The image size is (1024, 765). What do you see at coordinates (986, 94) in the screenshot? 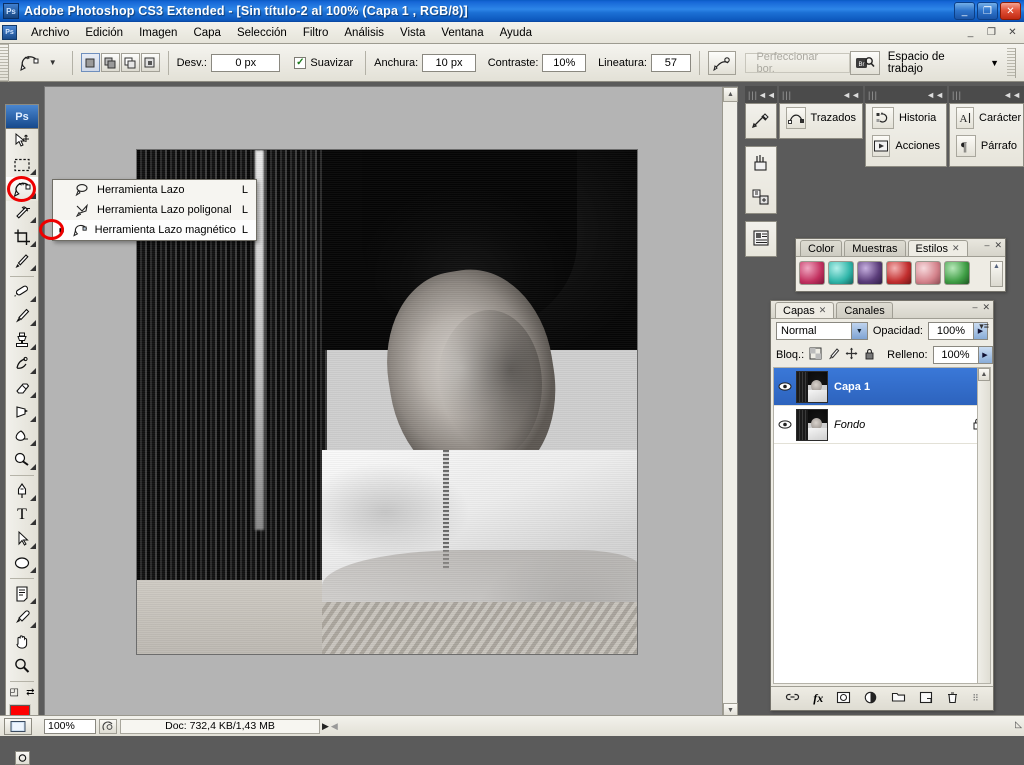
I see `dock-strip-character: ||| ◄◄` at bounding box center [986, 94].